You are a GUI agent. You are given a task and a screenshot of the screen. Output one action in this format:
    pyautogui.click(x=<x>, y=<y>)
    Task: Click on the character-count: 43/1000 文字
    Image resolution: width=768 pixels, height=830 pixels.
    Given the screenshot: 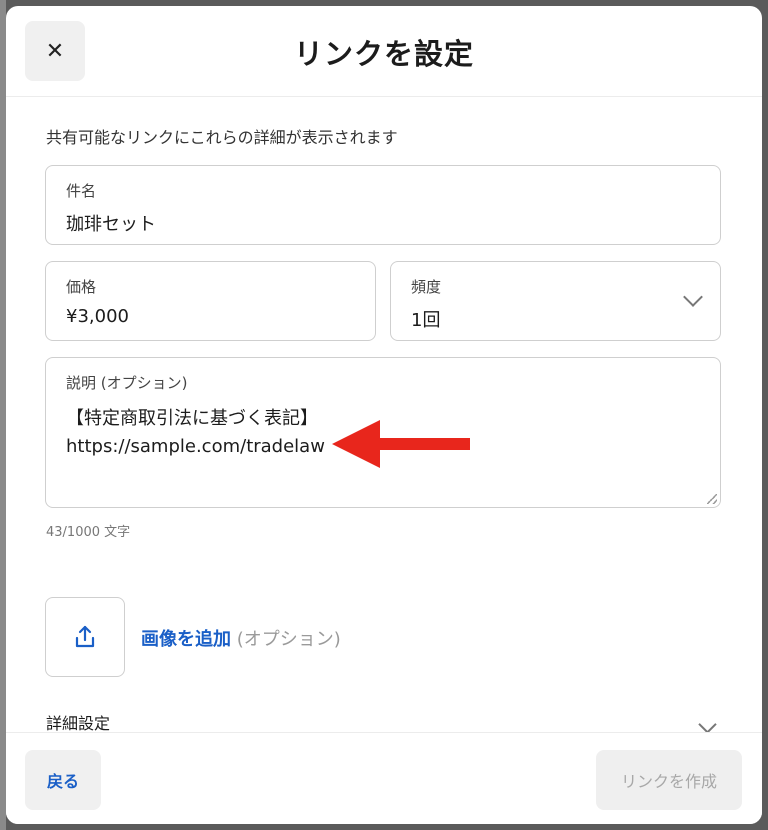 What is the action you would take?
    pyautogui.click(x=88, y=532)
    